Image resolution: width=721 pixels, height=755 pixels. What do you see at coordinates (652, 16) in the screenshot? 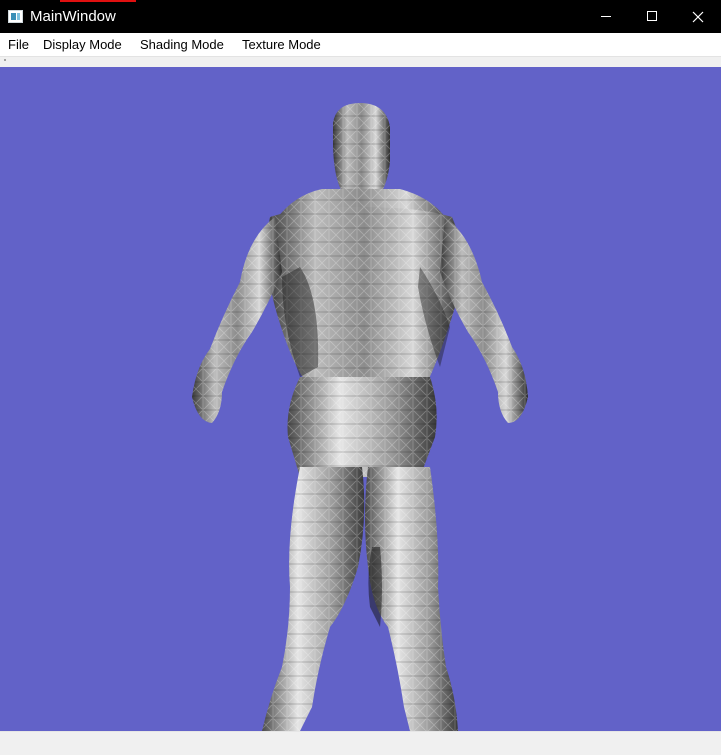
I see `maximize-button` at bounding box center [652, 16].